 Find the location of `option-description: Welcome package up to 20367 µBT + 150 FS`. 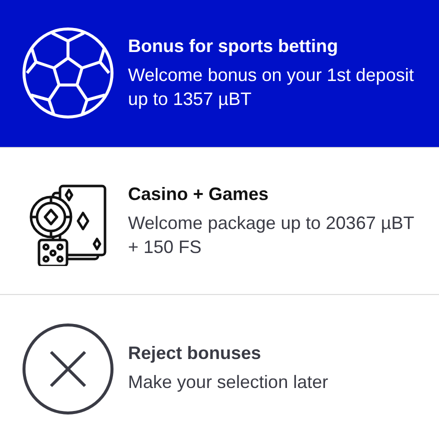

option-description: Welcome package up to 20367 µBT + 150 FS is located at coordinates (271, 235).